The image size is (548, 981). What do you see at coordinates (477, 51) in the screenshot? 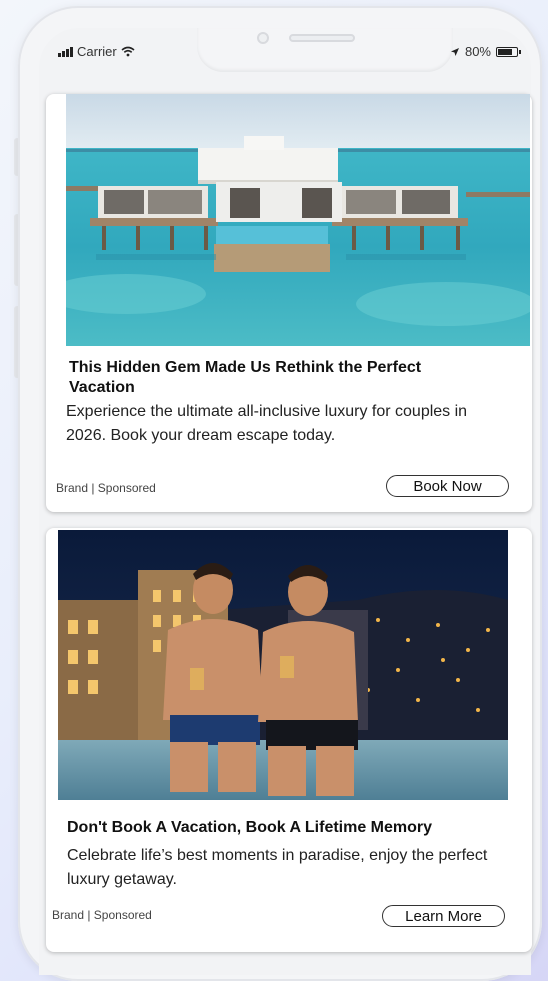
I see `battery-percentage: 80%` at bounding box center [477, 51].